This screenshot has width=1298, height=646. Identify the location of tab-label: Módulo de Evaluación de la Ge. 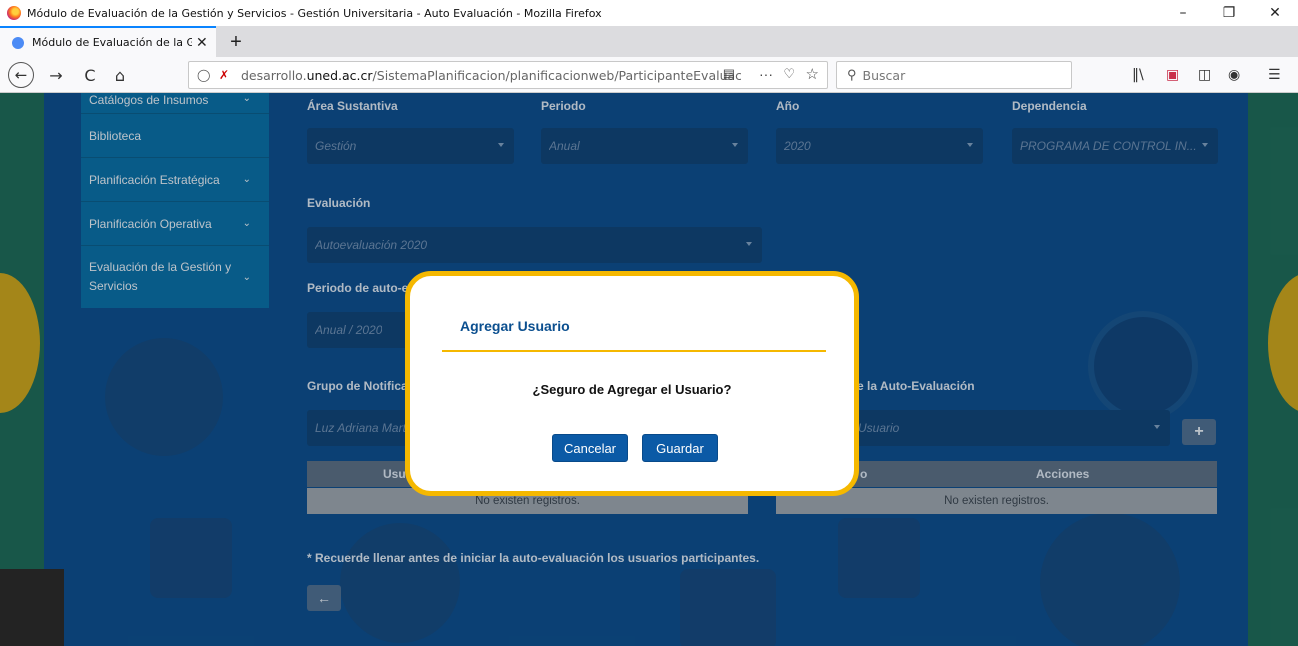
(112, 42).